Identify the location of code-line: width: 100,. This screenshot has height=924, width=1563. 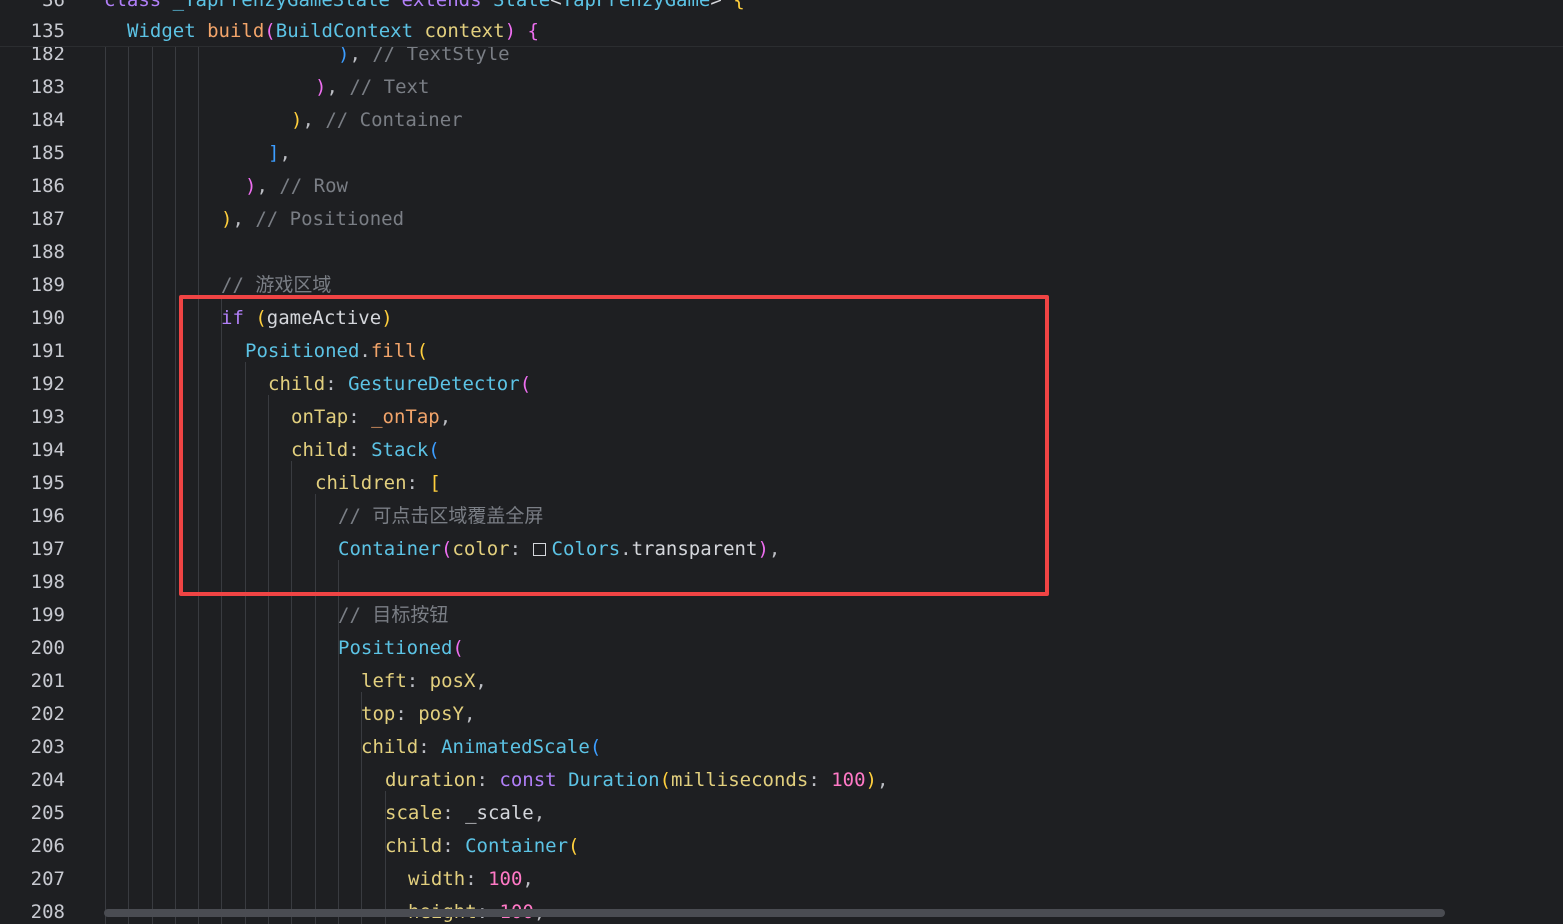
(471, 879).